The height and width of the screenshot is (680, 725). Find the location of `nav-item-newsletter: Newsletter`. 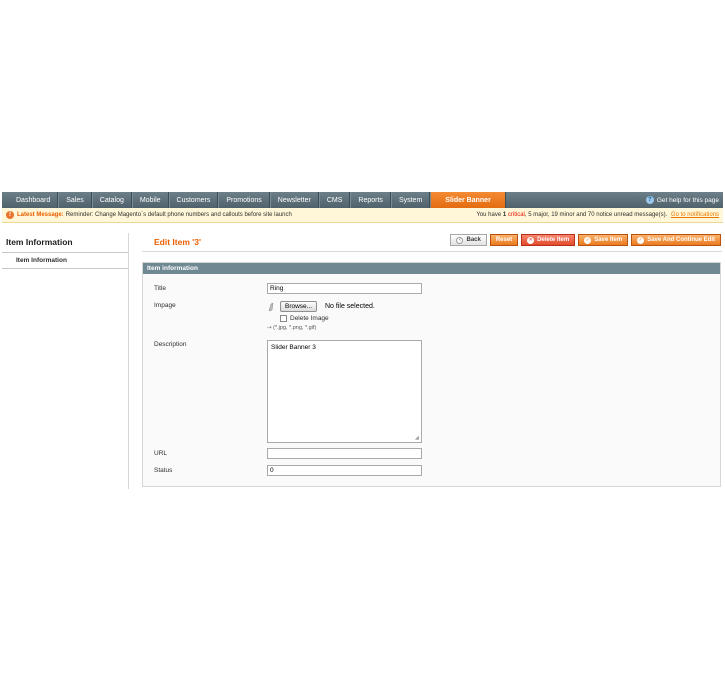

nav-item-newsletter: Newsletter is located at coordinates (294, 200).